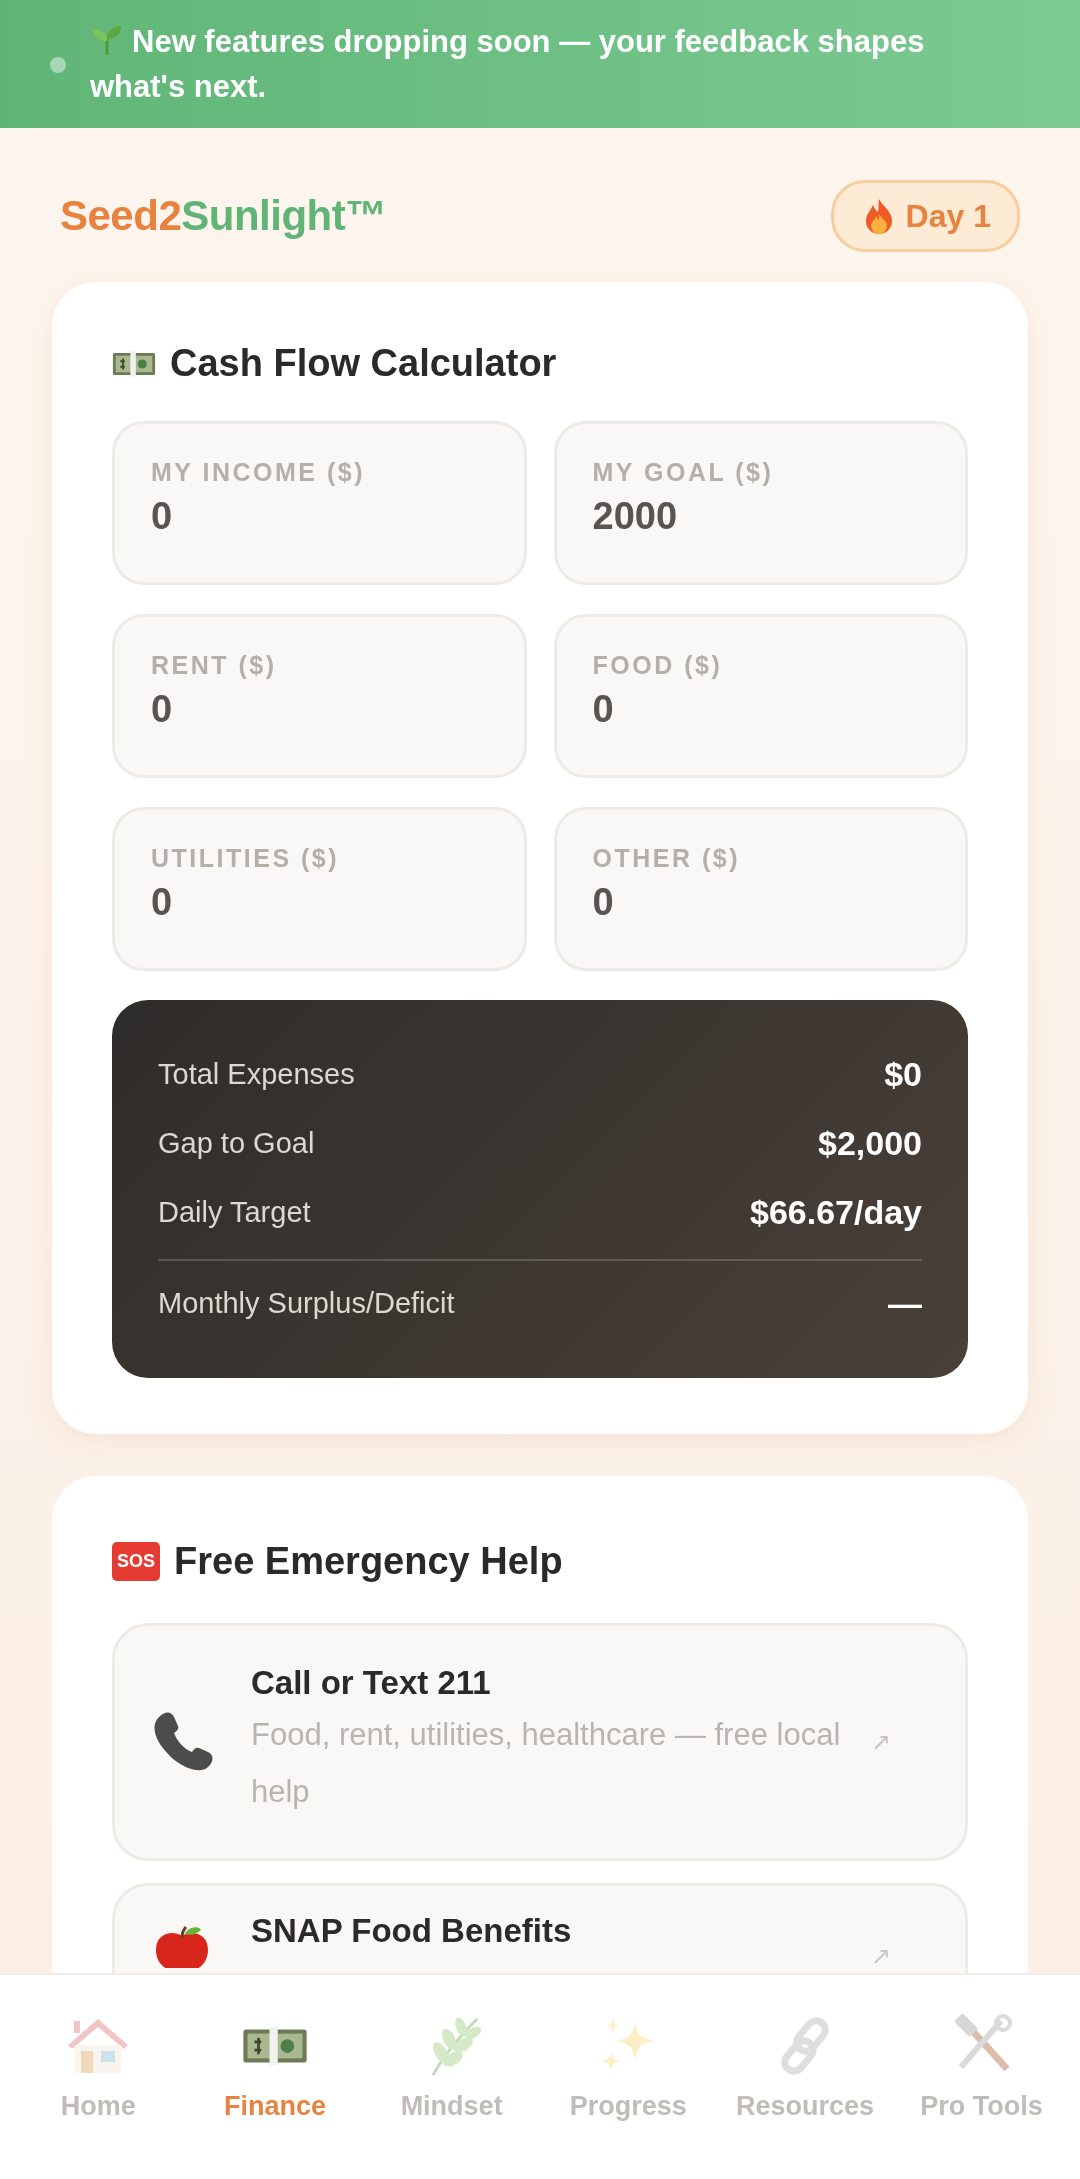  I want to click on summary-value: —, so click(905, 1303).